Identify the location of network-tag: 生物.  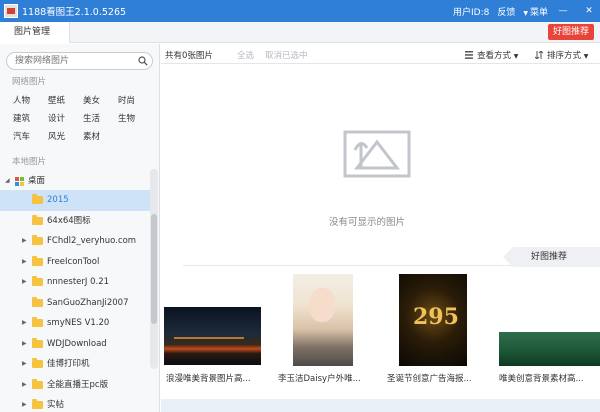
(135, 119).